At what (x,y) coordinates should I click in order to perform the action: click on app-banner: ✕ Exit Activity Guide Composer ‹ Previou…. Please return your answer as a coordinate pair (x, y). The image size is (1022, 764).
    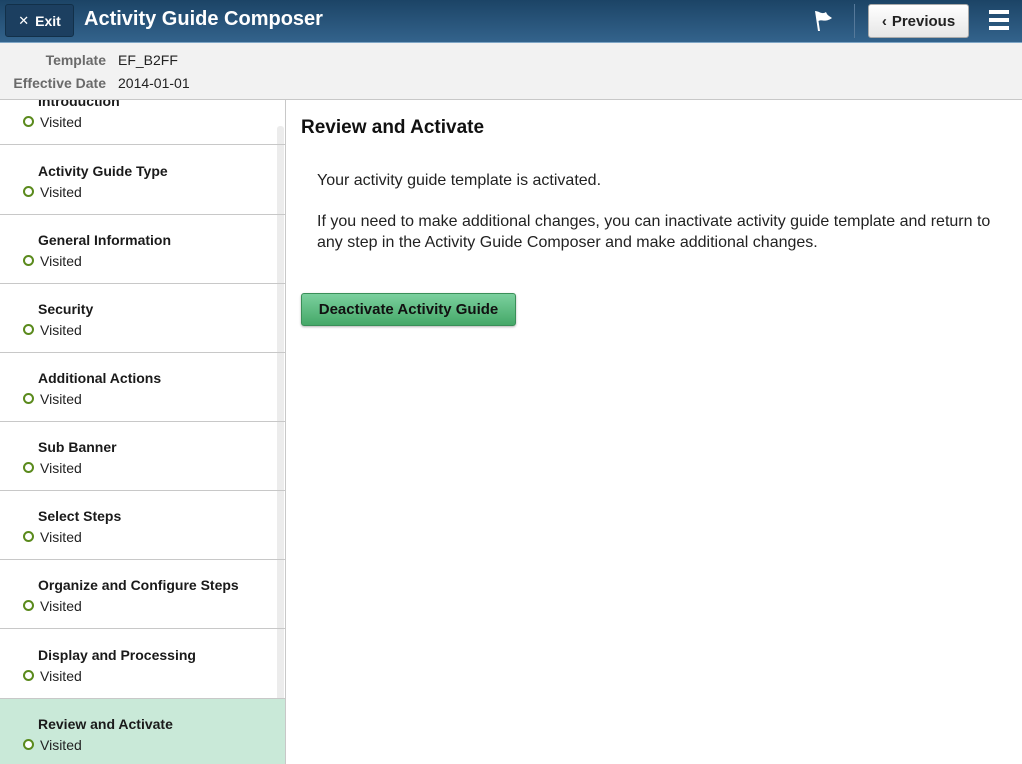
    Looking at the image, I should click on (511, 21).